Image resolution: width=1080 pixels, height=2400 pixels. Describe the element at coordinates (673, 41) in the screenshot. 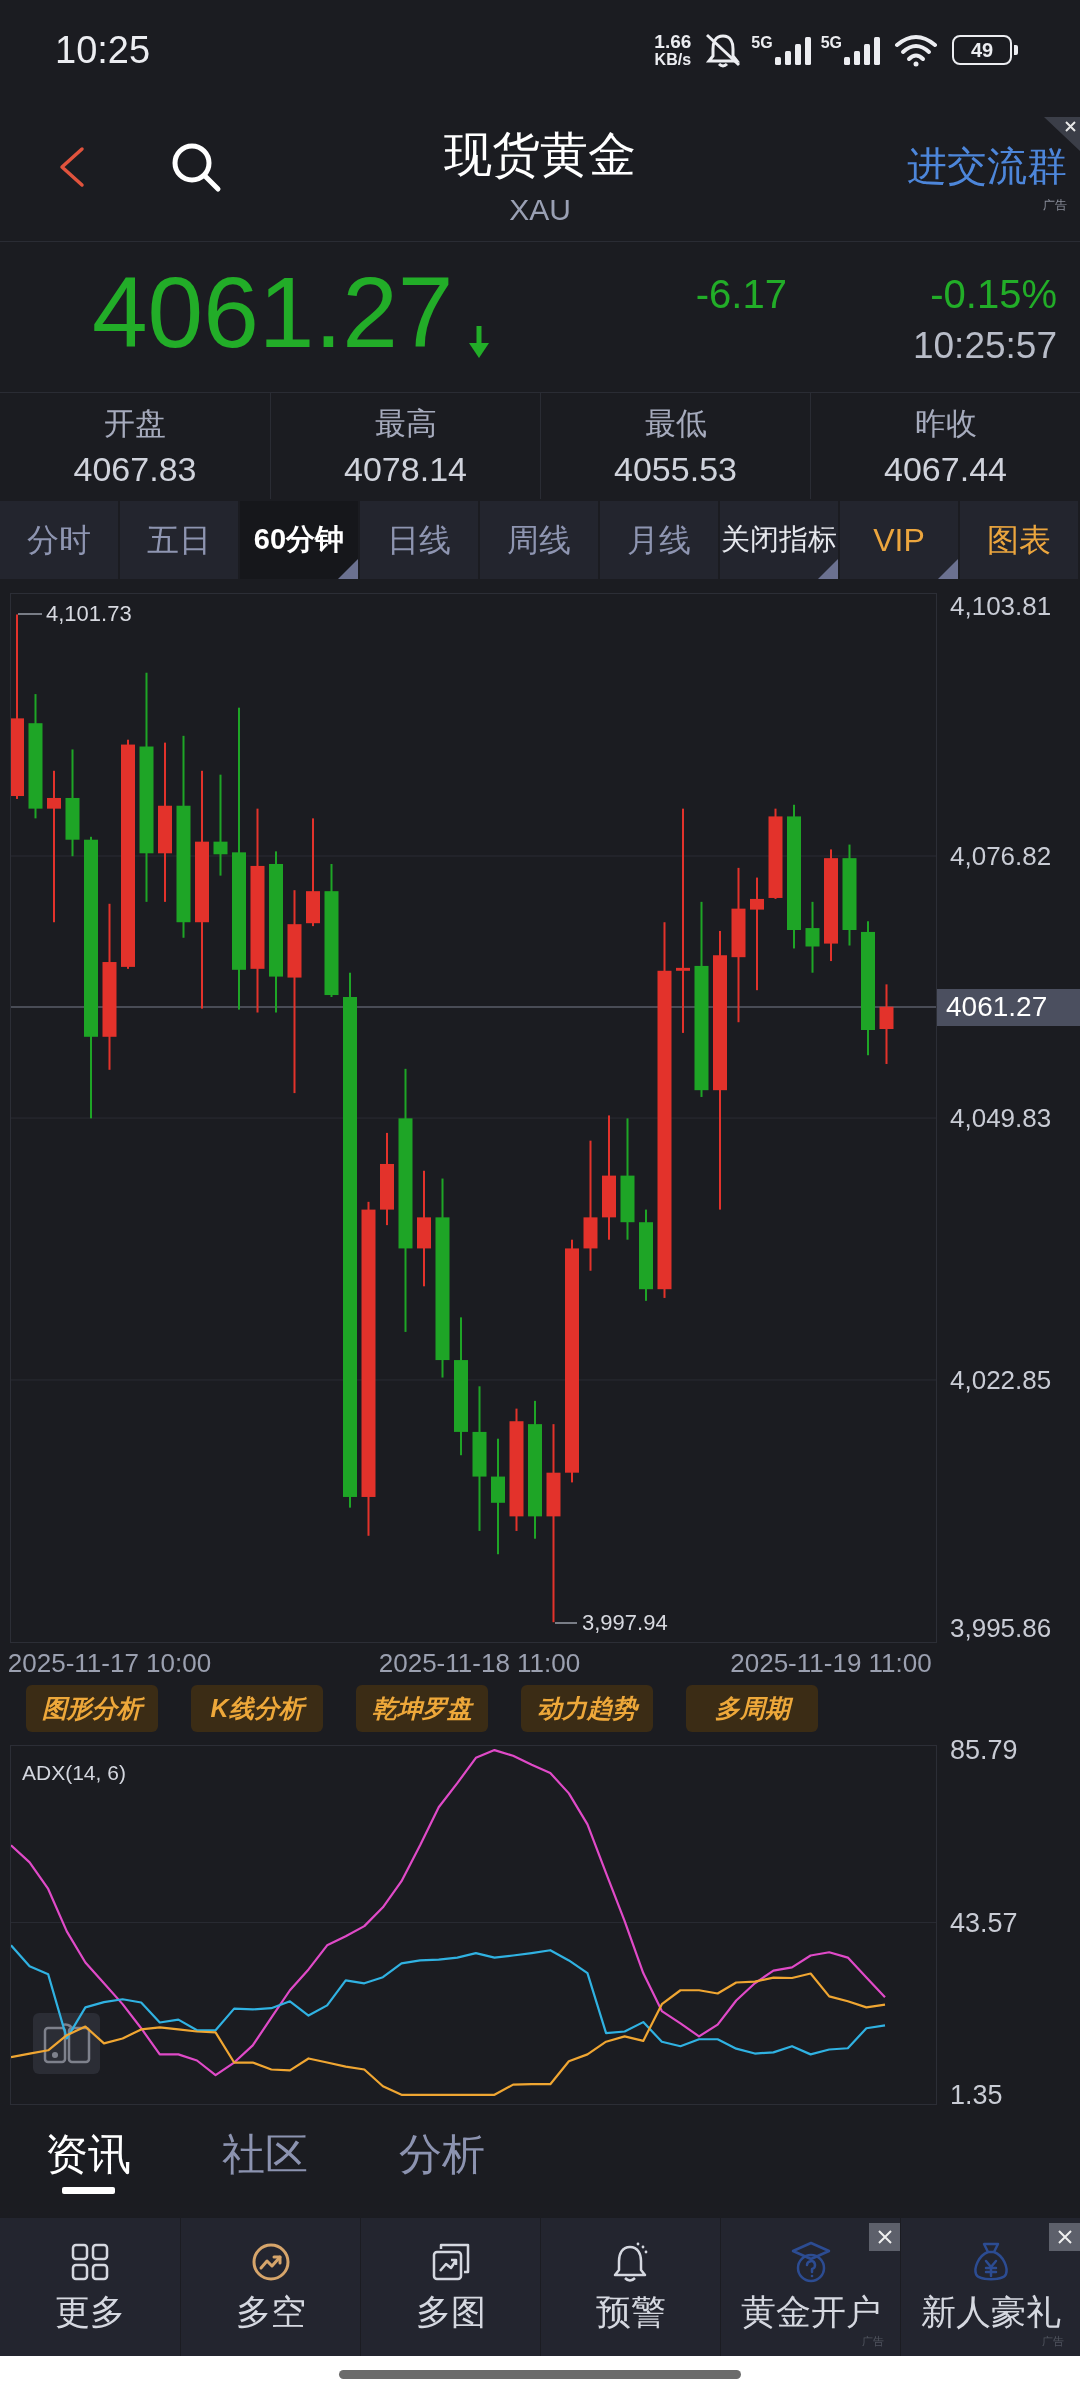

I see `network-speed: 1.66` at that location.